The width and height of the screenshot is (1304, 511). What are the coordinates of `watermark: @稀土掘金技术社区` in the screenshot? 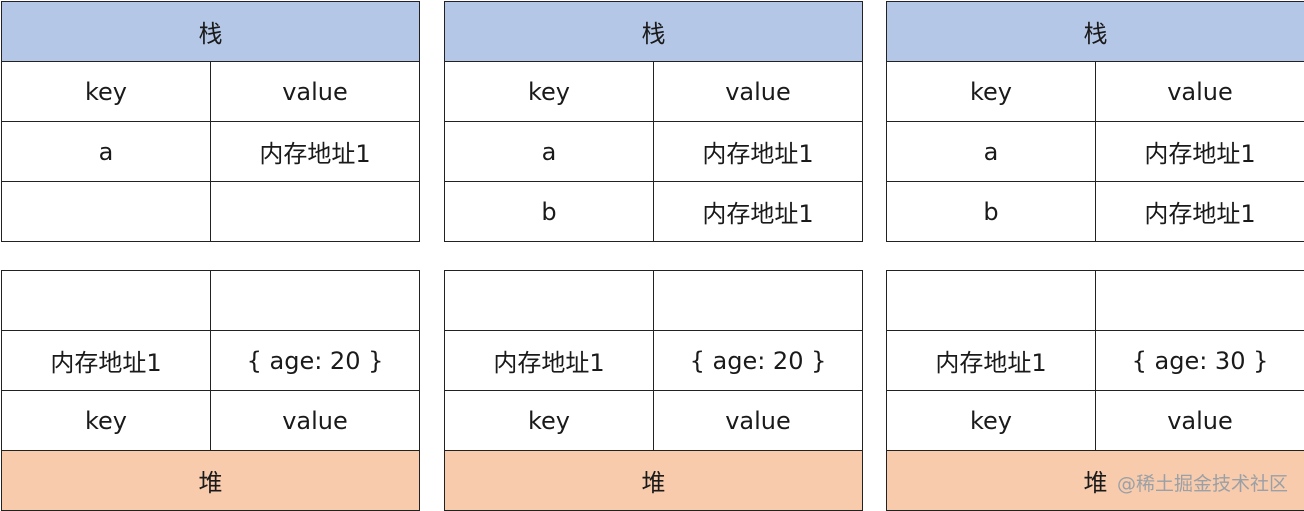 It's located at (1202, 484).